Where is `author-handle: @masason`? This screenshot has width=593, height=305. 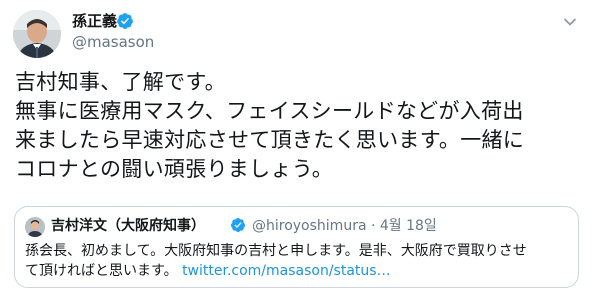 author-handle: @masason is located at coordinates (113, 42).